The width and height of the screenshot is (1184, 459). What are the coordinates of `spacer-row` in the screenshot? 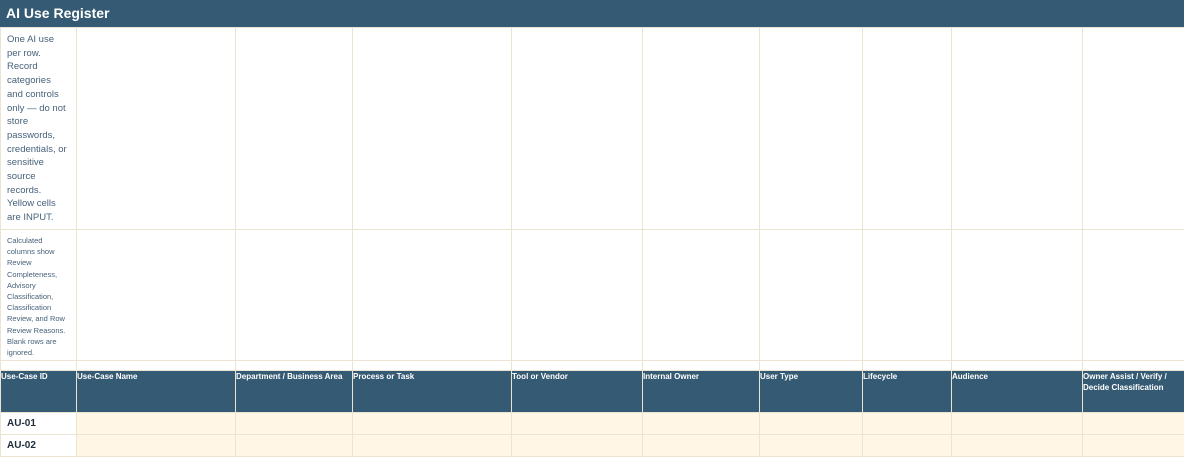 It's located at (592, 365).